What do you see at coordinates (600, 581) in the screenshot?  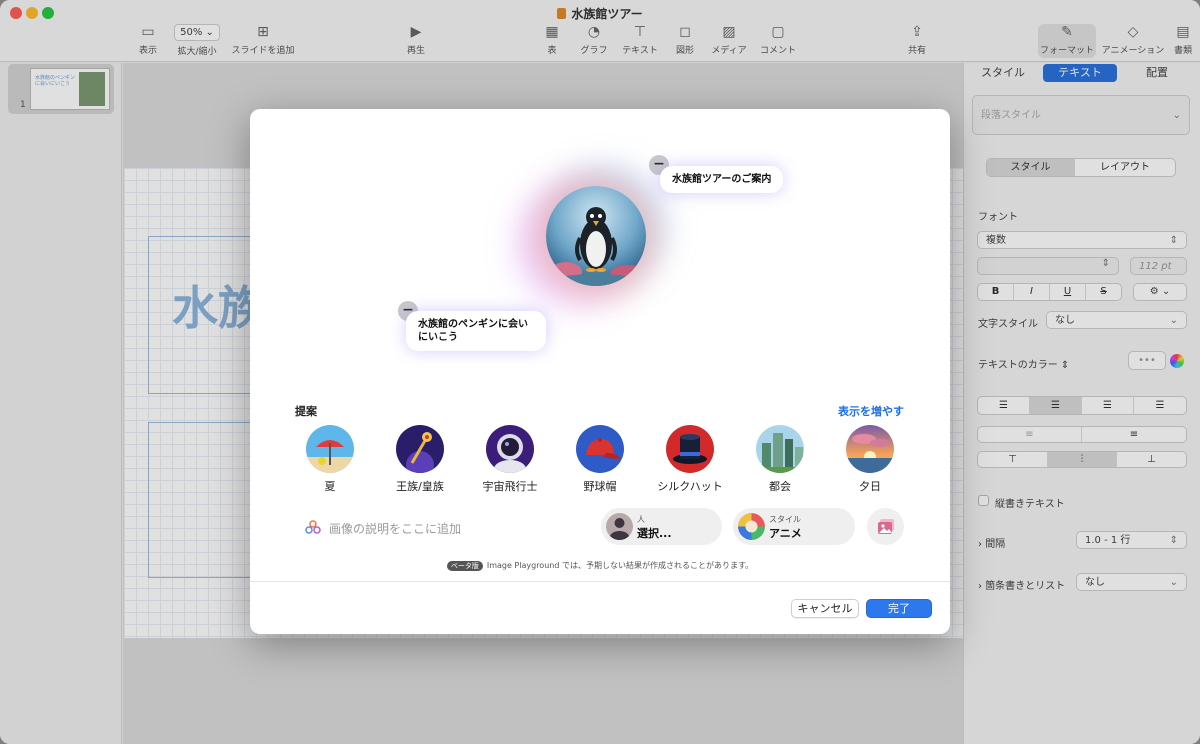 I see `footer-divider` at bounding box center [600, 581].